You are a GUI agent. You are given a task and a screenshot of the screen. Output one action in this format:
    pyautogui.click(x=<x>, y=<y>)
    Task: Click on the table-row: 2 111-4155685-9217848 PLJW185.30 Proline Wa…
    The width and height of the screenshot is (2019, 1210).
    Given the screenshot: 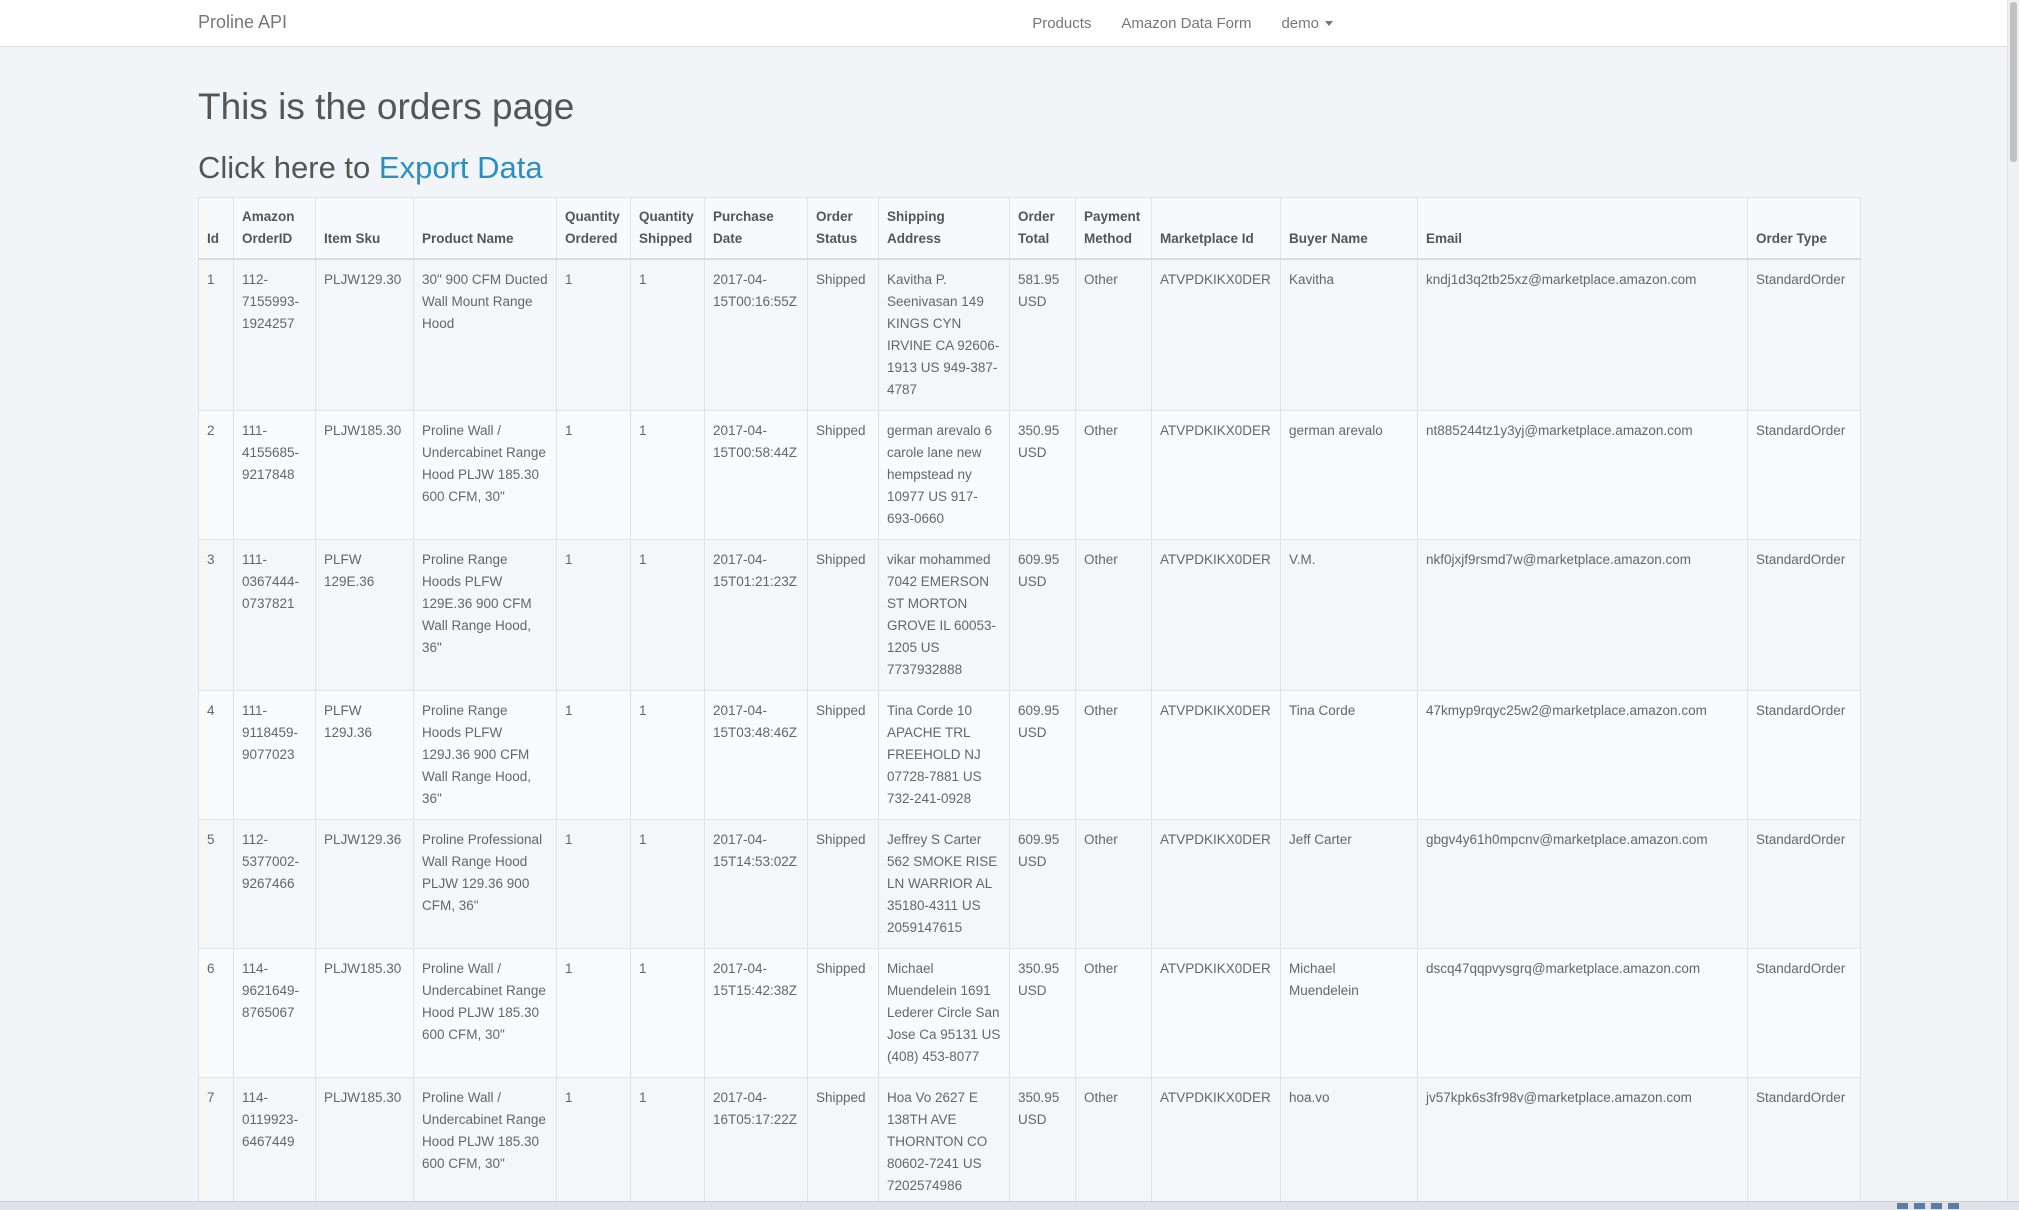 What is the action you would take?
    pyautogui.click(x=1029, y=475)
    